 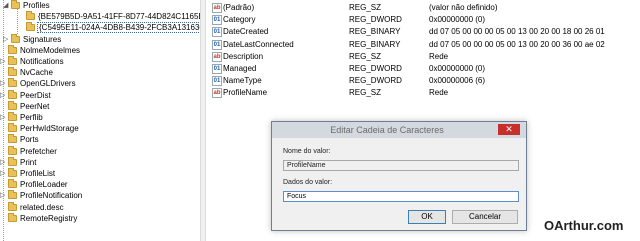 What do you see at coordinates (42, 39) in the screenshot?
I see `tree-item-label: Signatures` at bounding box center [42, 39].